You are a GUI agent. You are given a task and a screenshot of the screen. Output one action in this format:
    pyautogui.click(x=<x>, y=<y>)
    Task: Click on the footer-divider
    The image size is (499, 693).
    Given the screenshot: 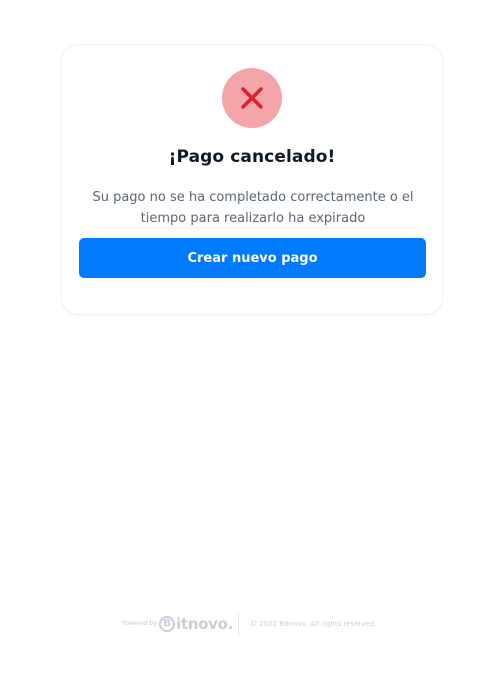 What is the action you would take?
    pyautogui.click(x=238, y=625)
    